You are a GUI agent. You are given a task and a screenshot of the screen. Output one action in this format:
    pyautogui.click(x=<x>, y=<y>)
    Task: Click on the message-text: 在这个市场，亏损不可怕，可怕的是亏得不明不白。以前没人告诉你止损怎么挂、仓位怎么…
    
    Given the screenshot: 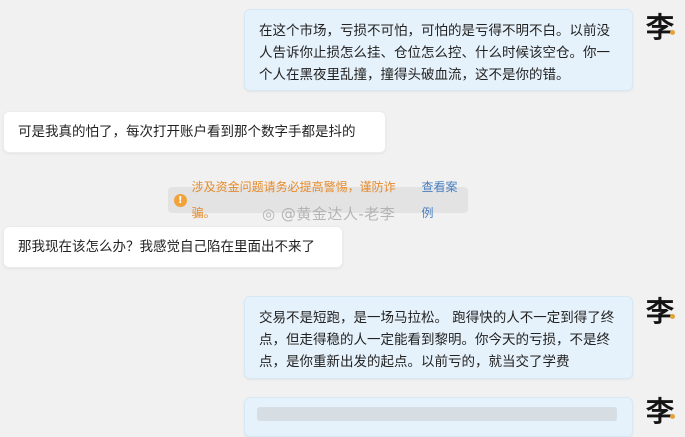 What is the action you would take?
    pyautogui.click(x=434, y=53)
    